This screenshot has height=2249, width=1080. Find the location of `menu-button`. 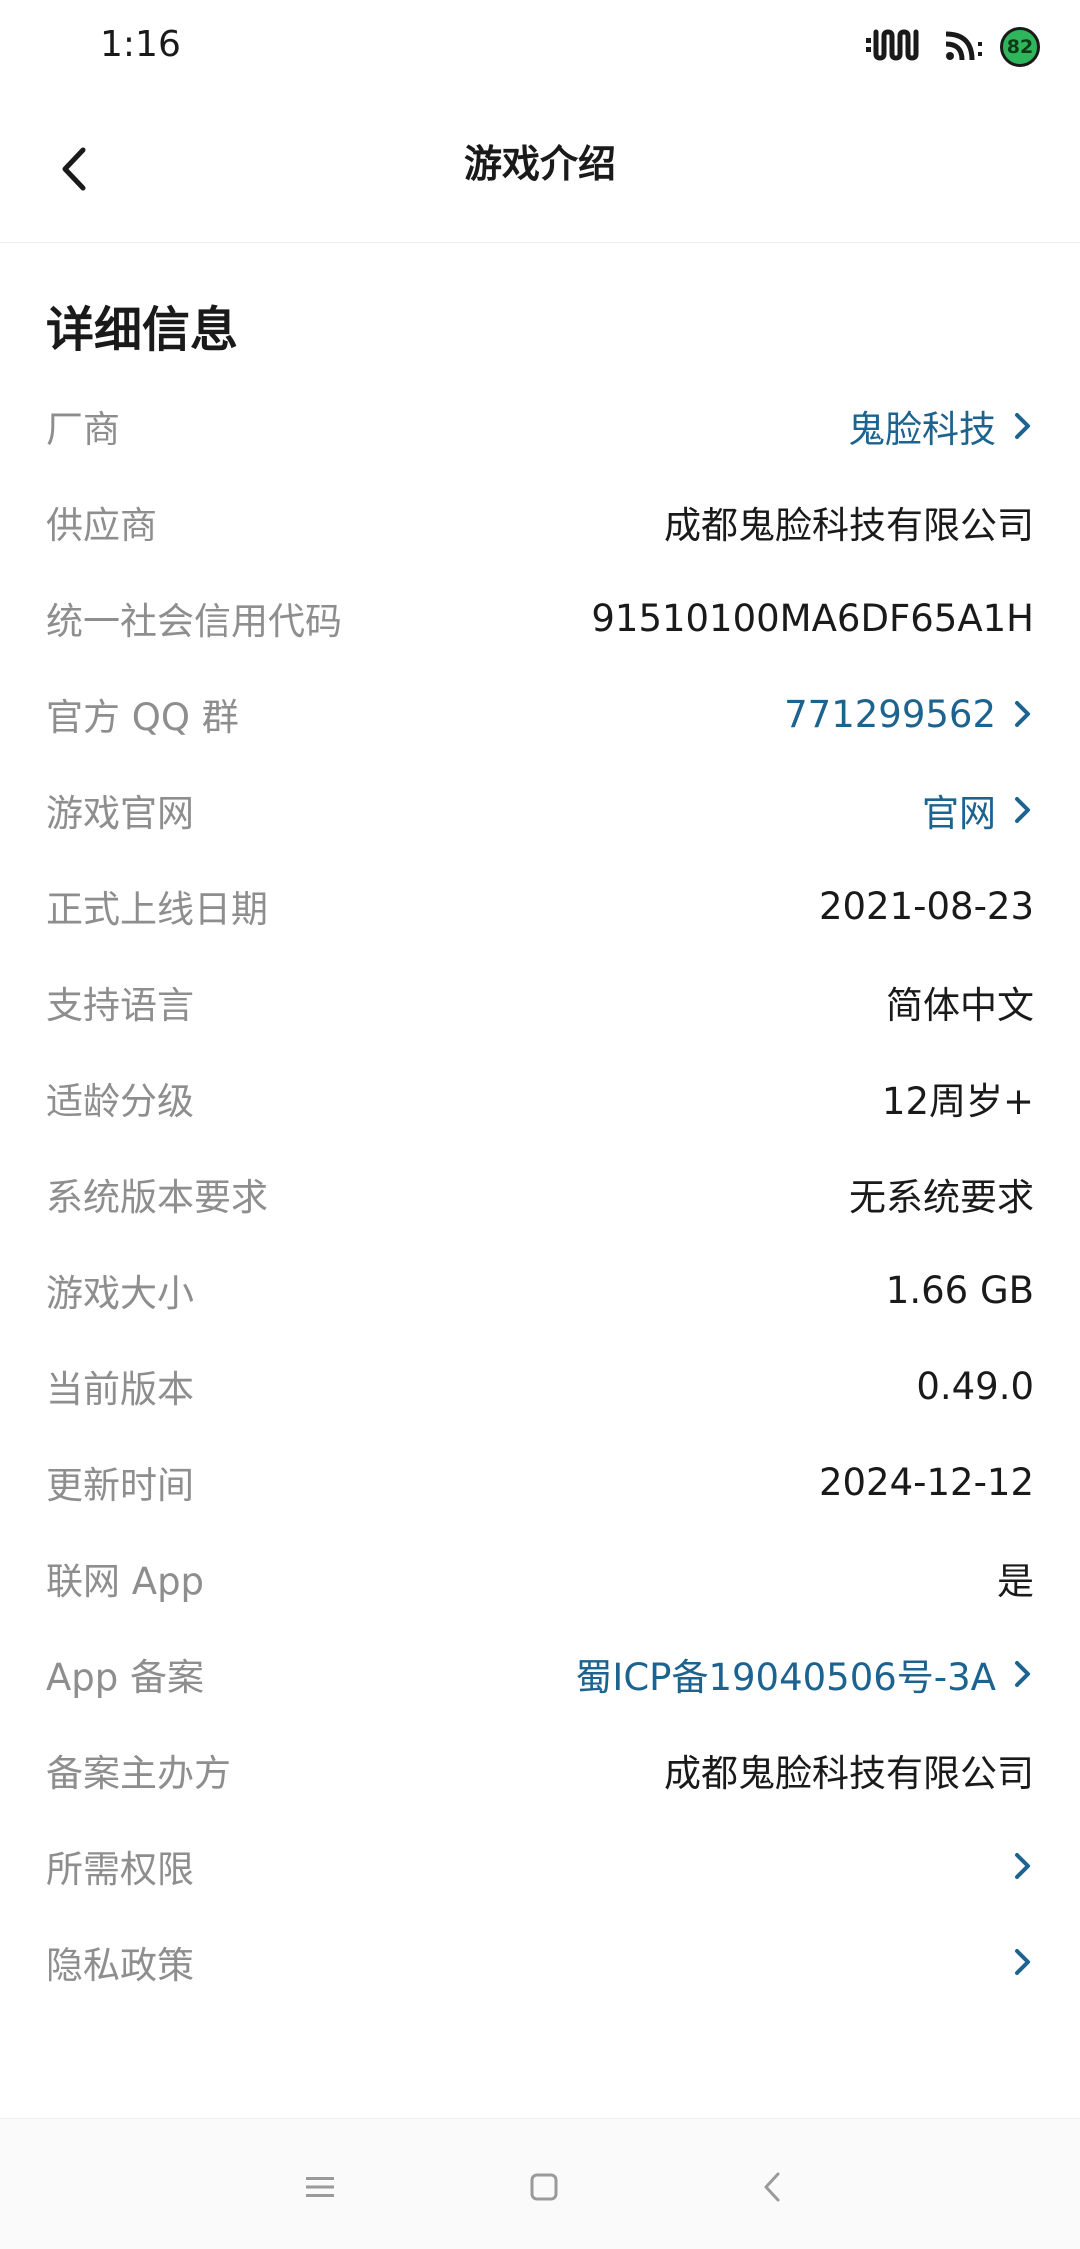

menu-button is located at coordinates (320, 2187).